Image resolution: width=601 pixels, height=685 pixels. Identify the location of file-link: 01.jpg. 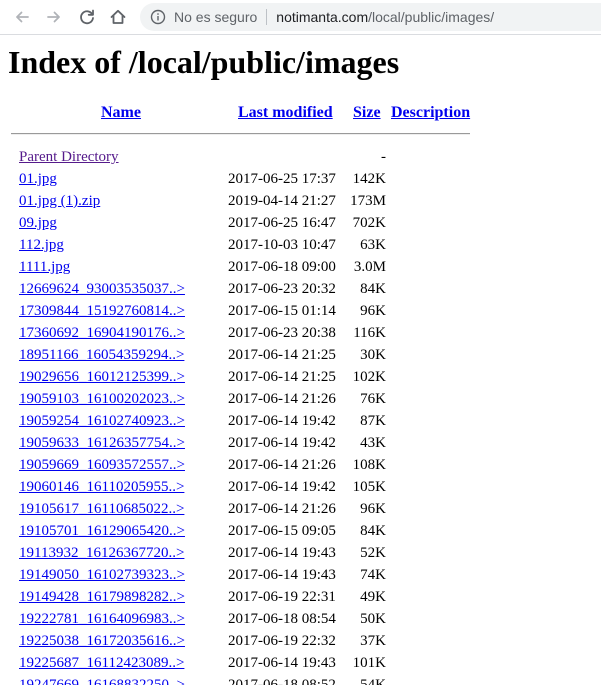
(38, 179).